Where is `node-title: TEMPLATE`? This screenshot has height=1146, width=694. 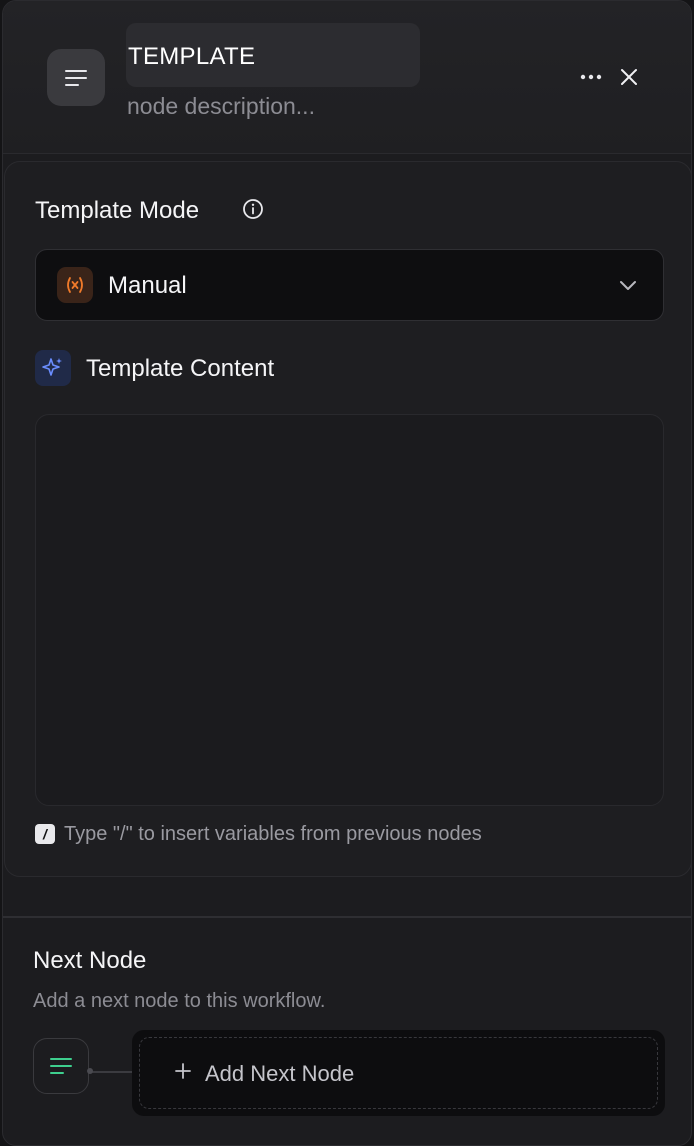 node-title: TEMPLATE is located at coordinates (191, 57).